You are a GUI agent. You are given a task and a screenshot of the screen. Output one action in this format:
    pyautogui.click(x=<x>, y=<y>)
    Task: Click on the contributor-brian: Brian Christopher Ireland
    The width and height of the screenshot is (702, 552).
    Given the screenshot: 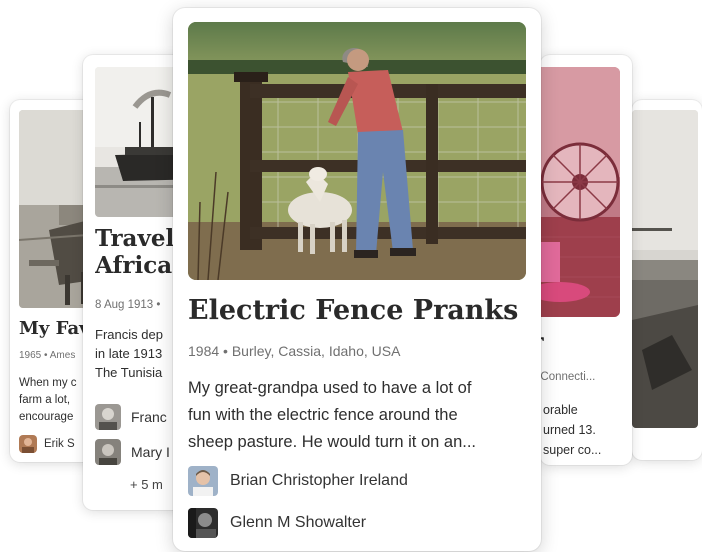 What is the action you would take?
    pyautogui.click(x=298, y=481)
    